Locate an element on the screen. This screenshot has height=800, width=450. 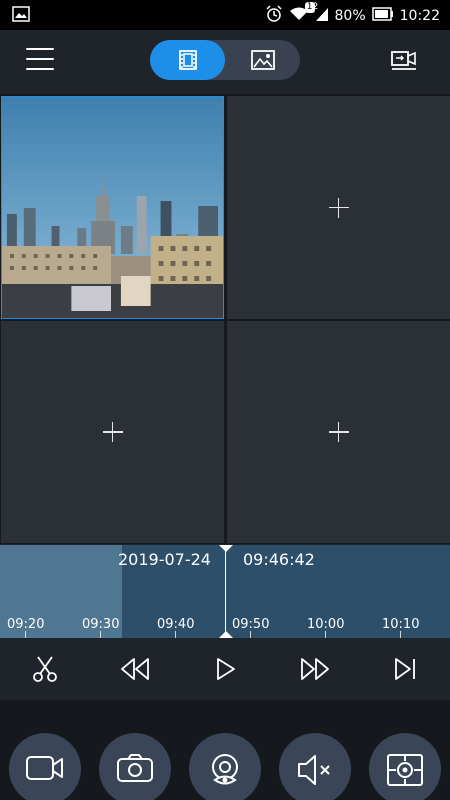
clock: 10:22 is located at coordinates (419, 16).